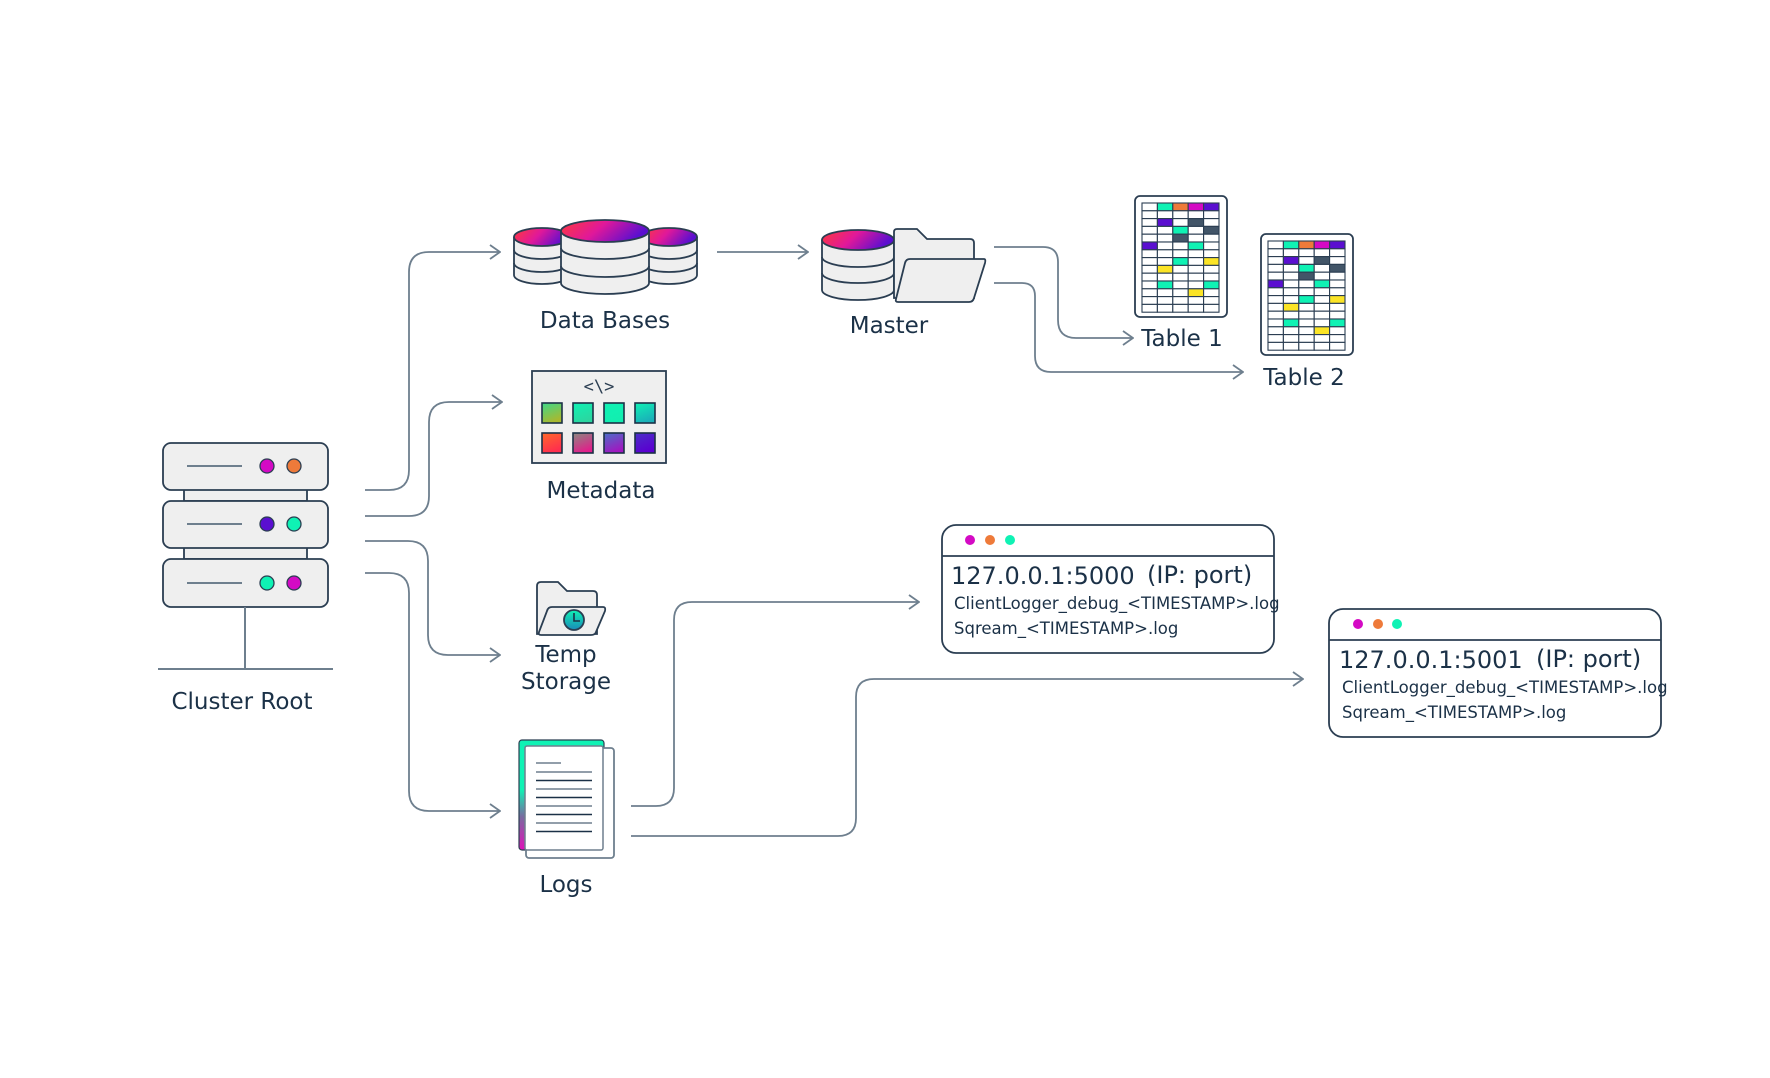 The image size is (1770, 1078). Describe the element at coordinates (245, 578) in the screenshot. I see `cluster-root-node: Cluster Root` at that location.